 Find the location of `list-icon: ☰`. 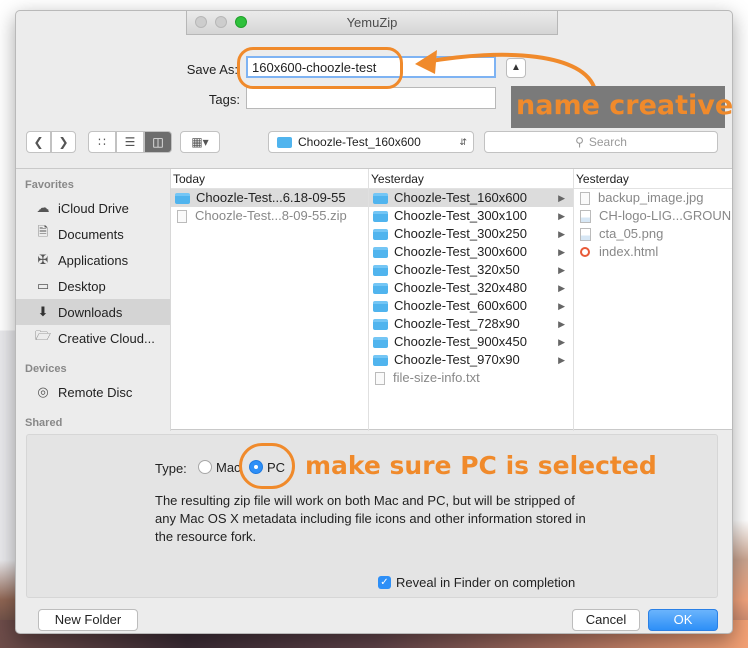

list-icon: ☰ is located at coordinates (130, 142).